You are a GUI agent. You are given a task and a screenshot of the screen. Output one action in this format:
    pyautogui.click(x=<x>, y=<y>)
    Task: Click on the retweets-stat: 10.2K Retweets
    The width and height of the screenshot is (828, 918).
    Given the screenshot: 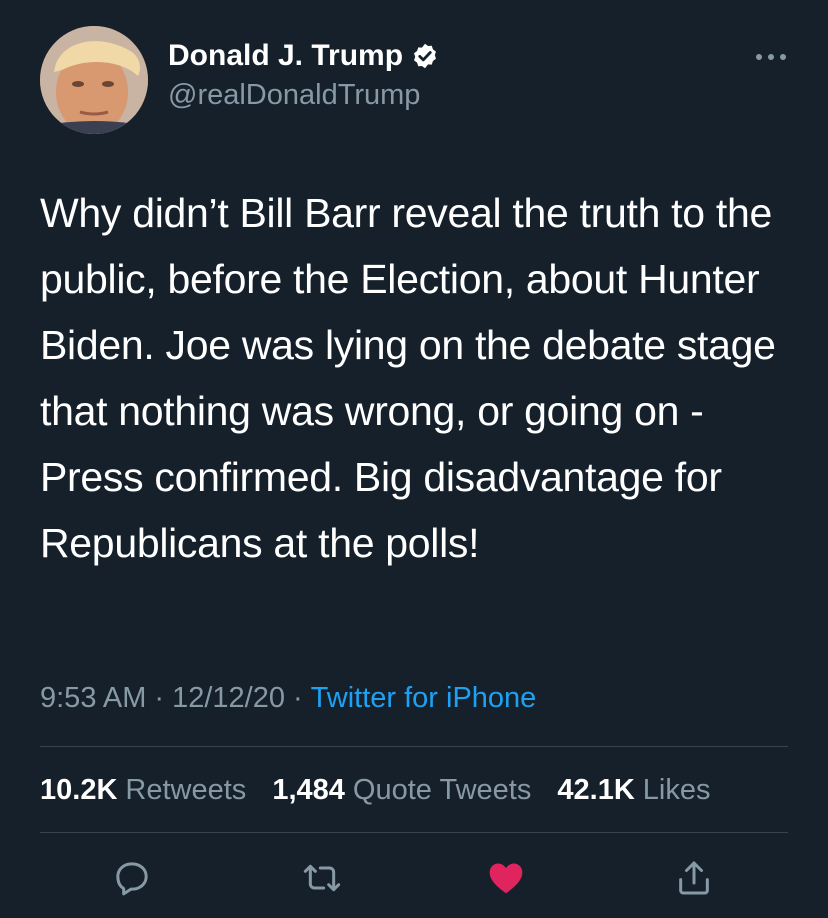 What is the action you would take?
    pyautogui.click(x=143, y=790)
    